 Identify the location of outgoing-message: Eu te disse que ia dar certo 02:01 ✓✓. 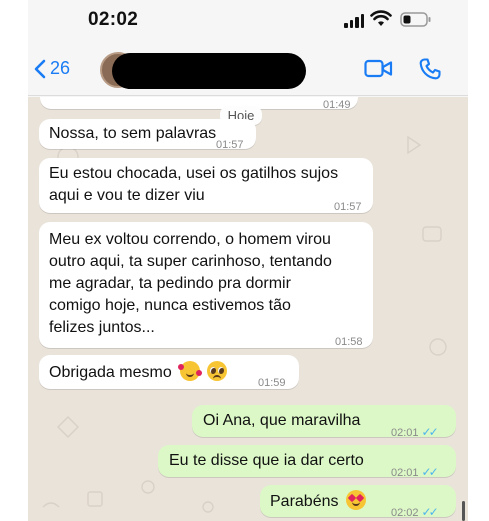
(307, 462).